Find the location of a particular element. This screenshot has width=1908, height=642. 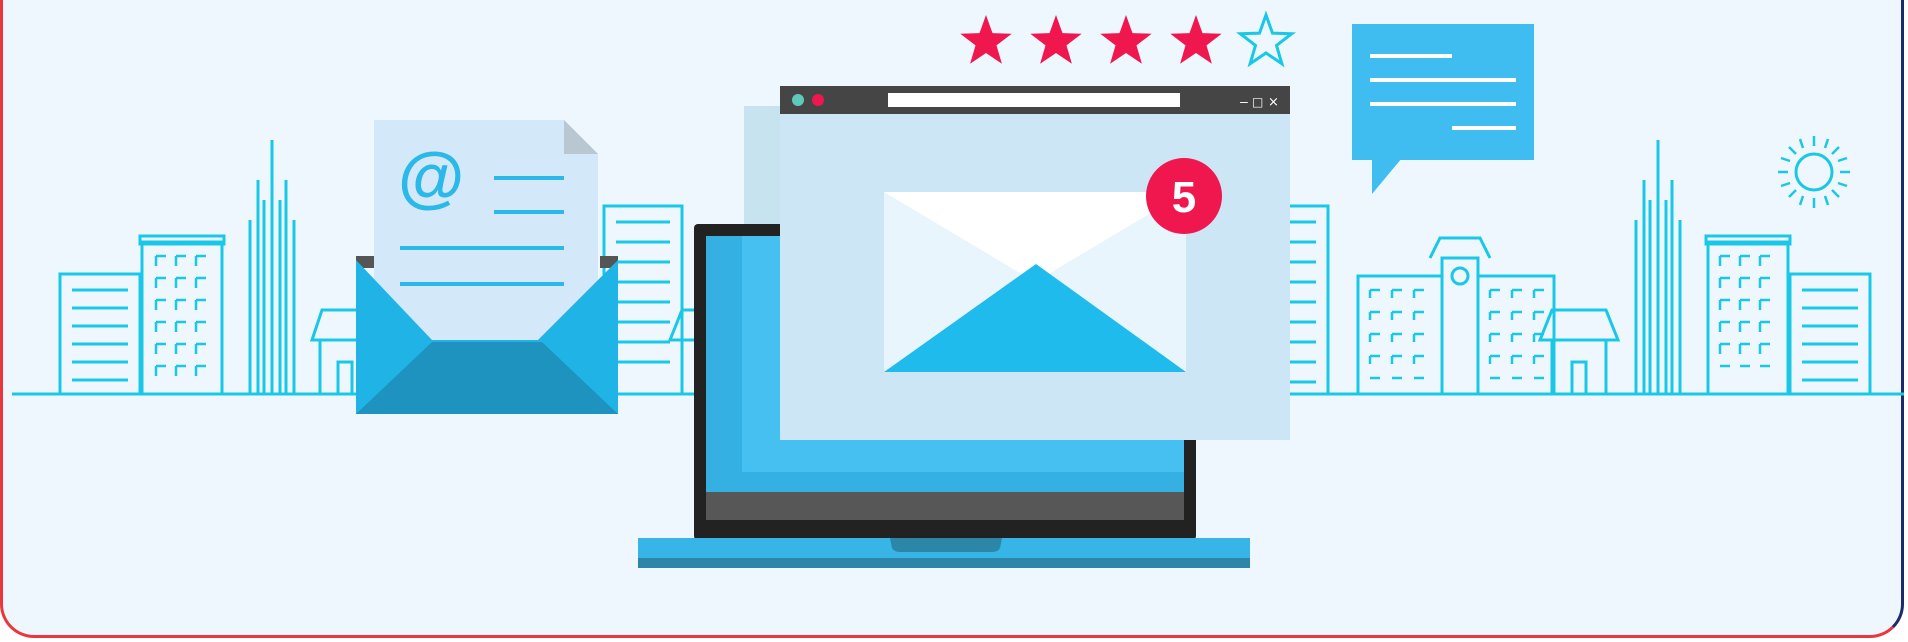

browser-window: – □ × 5 is located at coordinates (1035, 263).